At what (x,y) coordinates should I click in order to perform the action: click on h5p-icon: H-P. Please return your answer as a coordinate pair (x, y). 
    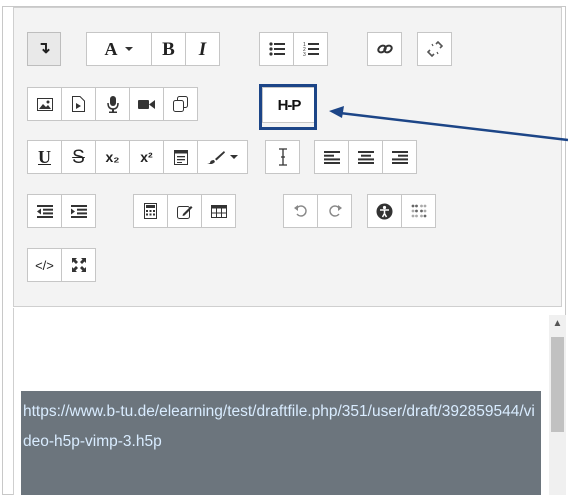
    Looking at the image, I should click on (289, 105).